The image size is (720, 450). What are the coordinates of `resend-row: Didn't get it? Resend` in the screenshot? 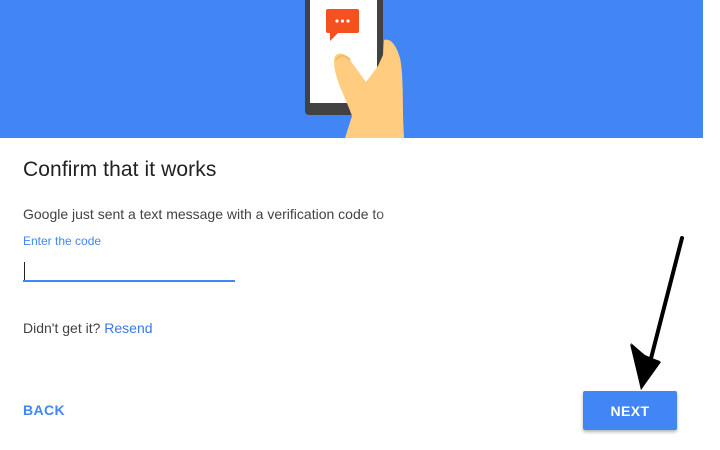 It's located at (88, 328).